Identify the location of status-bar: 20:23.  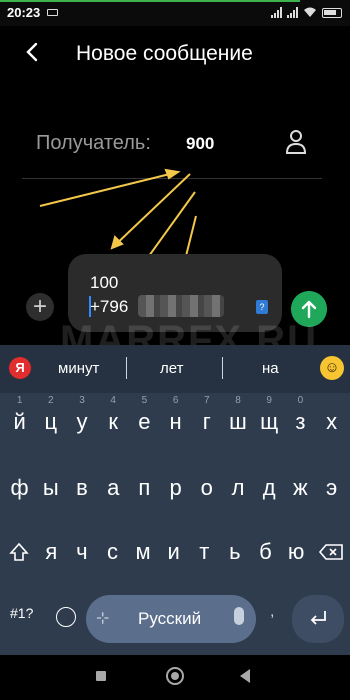
(175, 13).